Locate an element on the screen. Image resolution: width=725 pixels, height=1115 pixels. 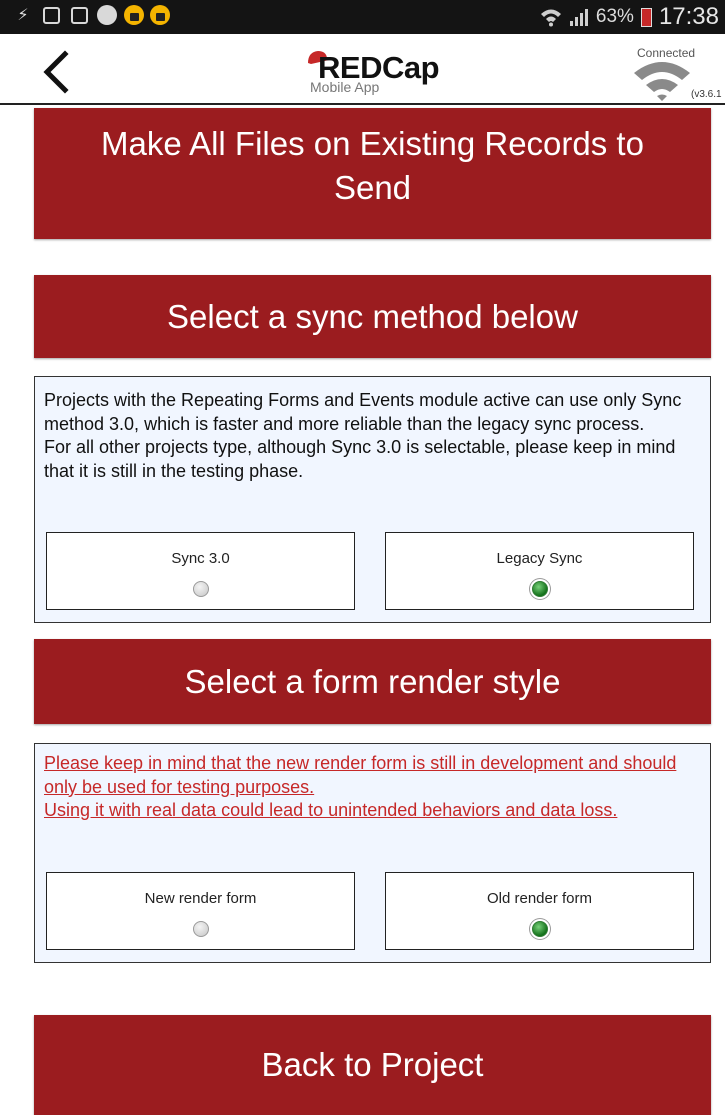
new-render-form-radio is located at coordinates (201, 929).